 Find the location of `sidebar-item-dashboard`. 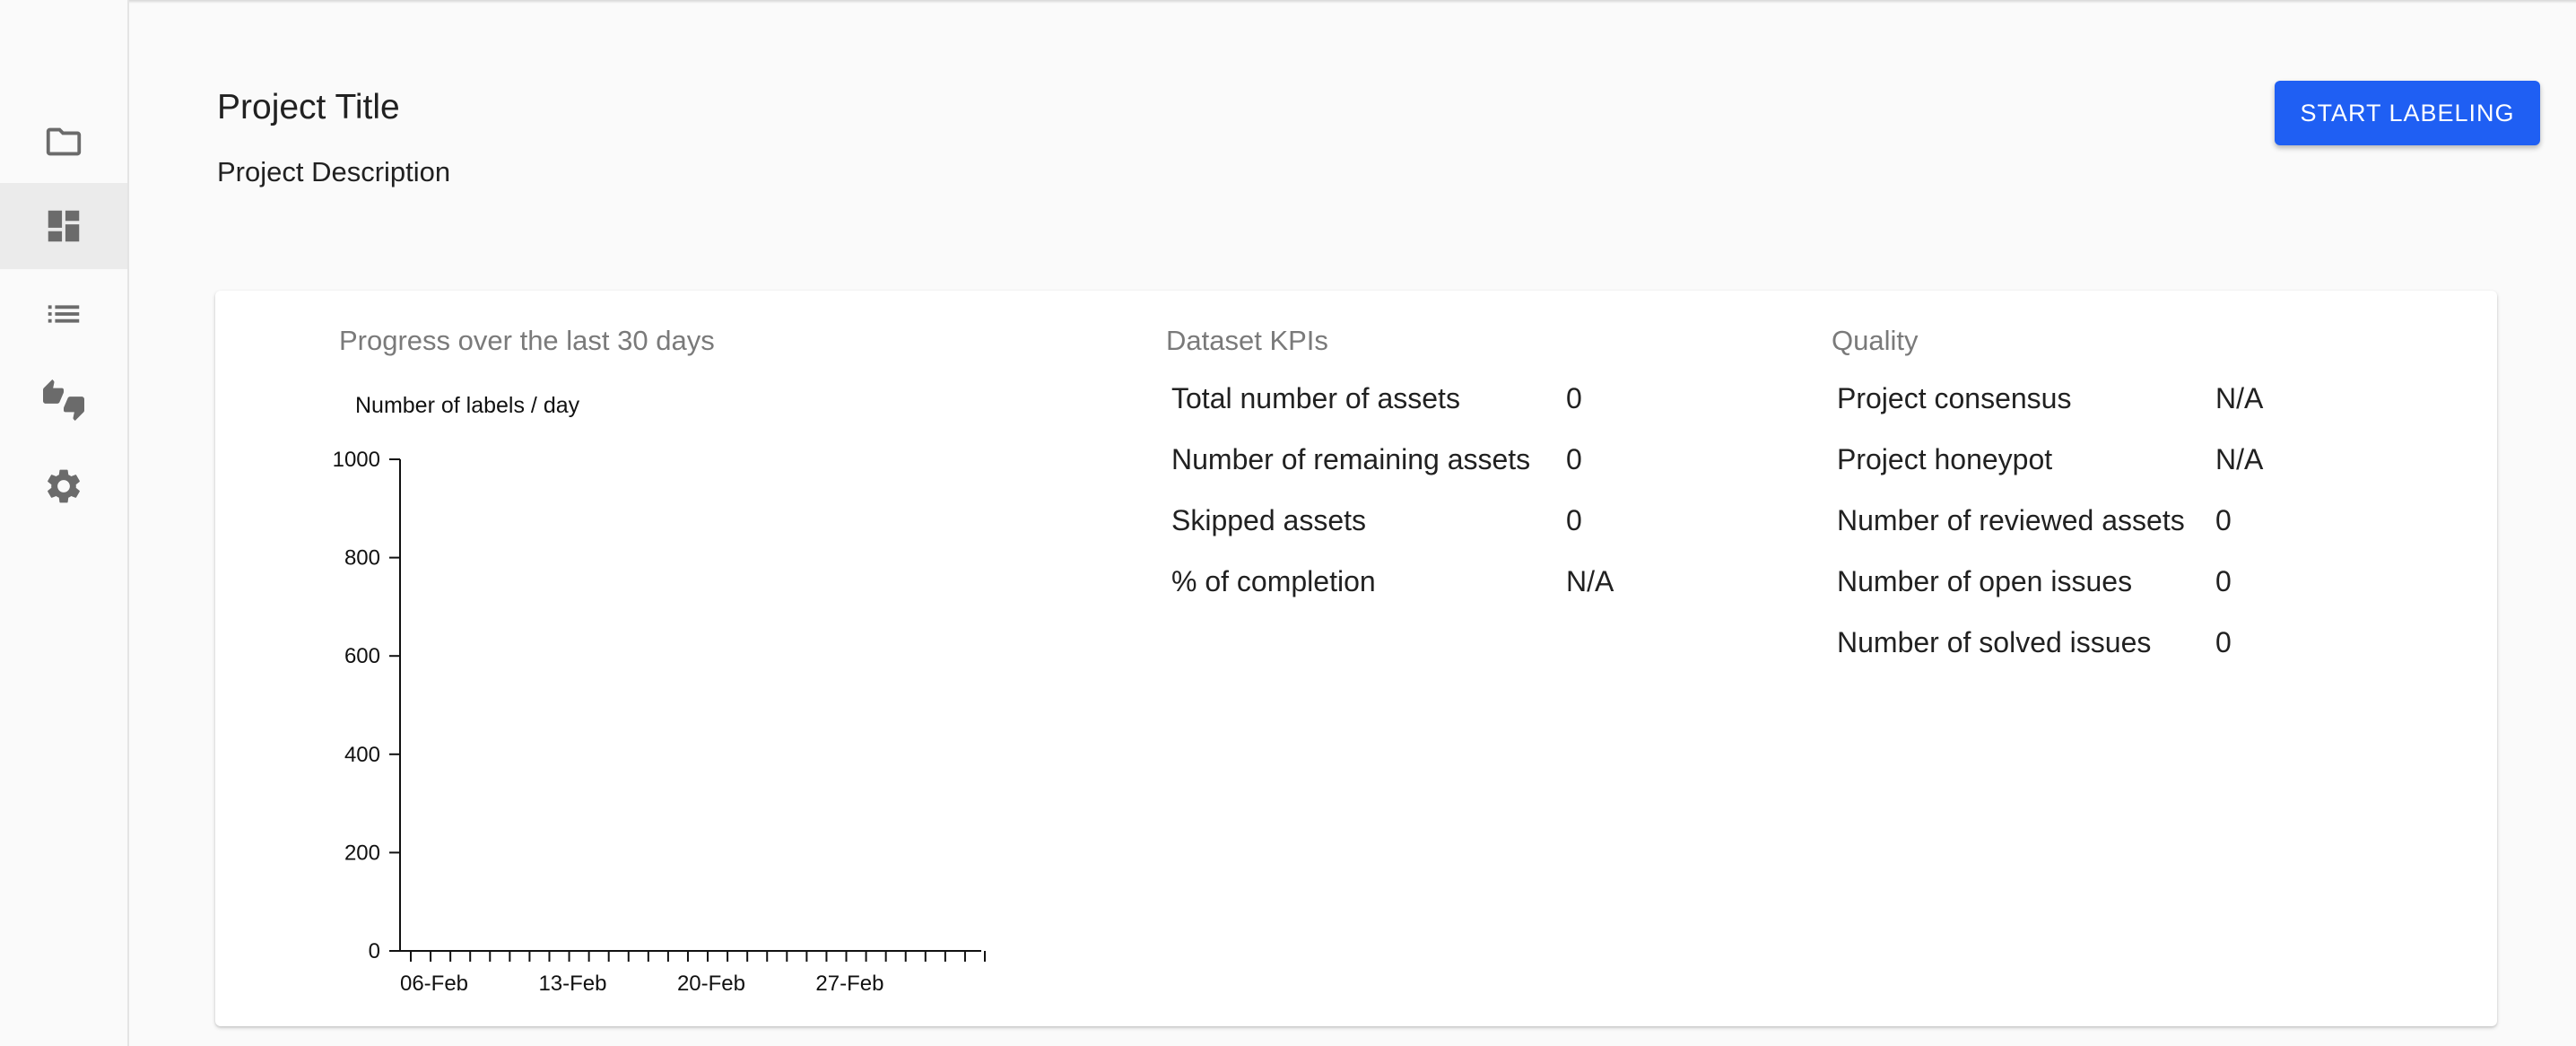

sidebar-item-dashboard is located at coordinates (63, 226).